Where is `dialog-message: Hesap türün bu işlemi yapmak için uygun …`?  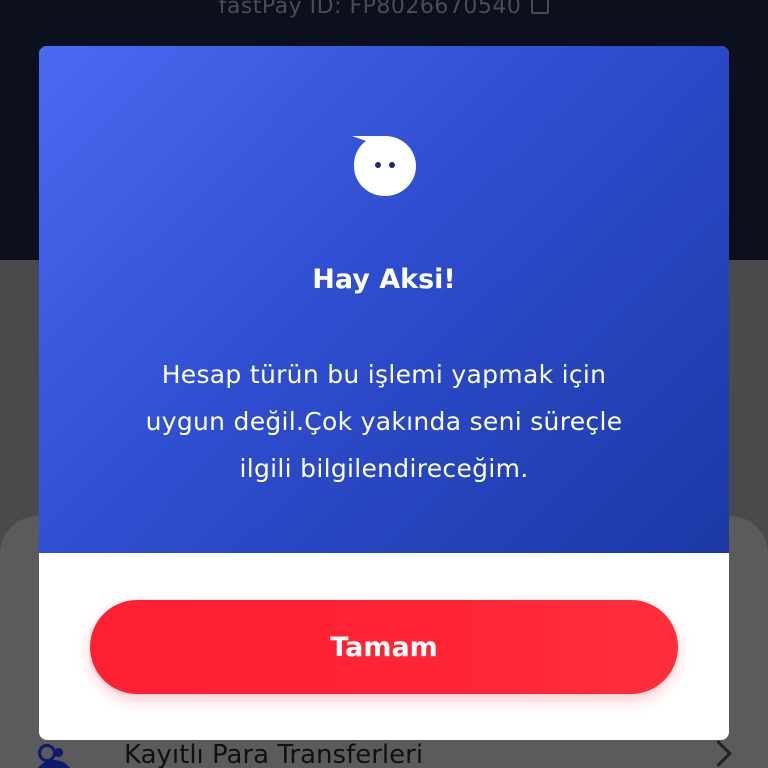 dialog-message: Hesap türün bu işlemi yapmak için uygun … is located at coordinates (384, 421).